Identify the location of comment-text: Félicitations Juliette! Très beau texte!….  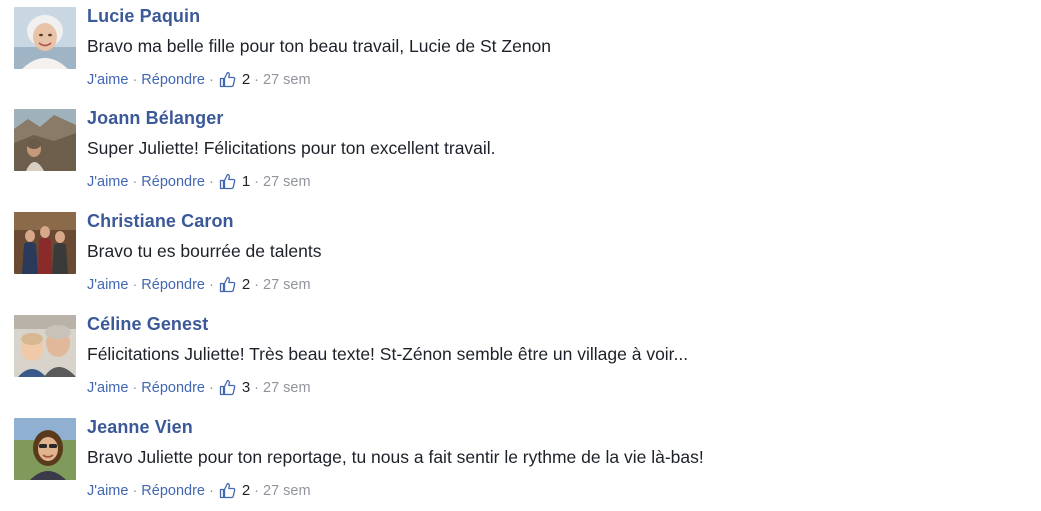
(388, 354).